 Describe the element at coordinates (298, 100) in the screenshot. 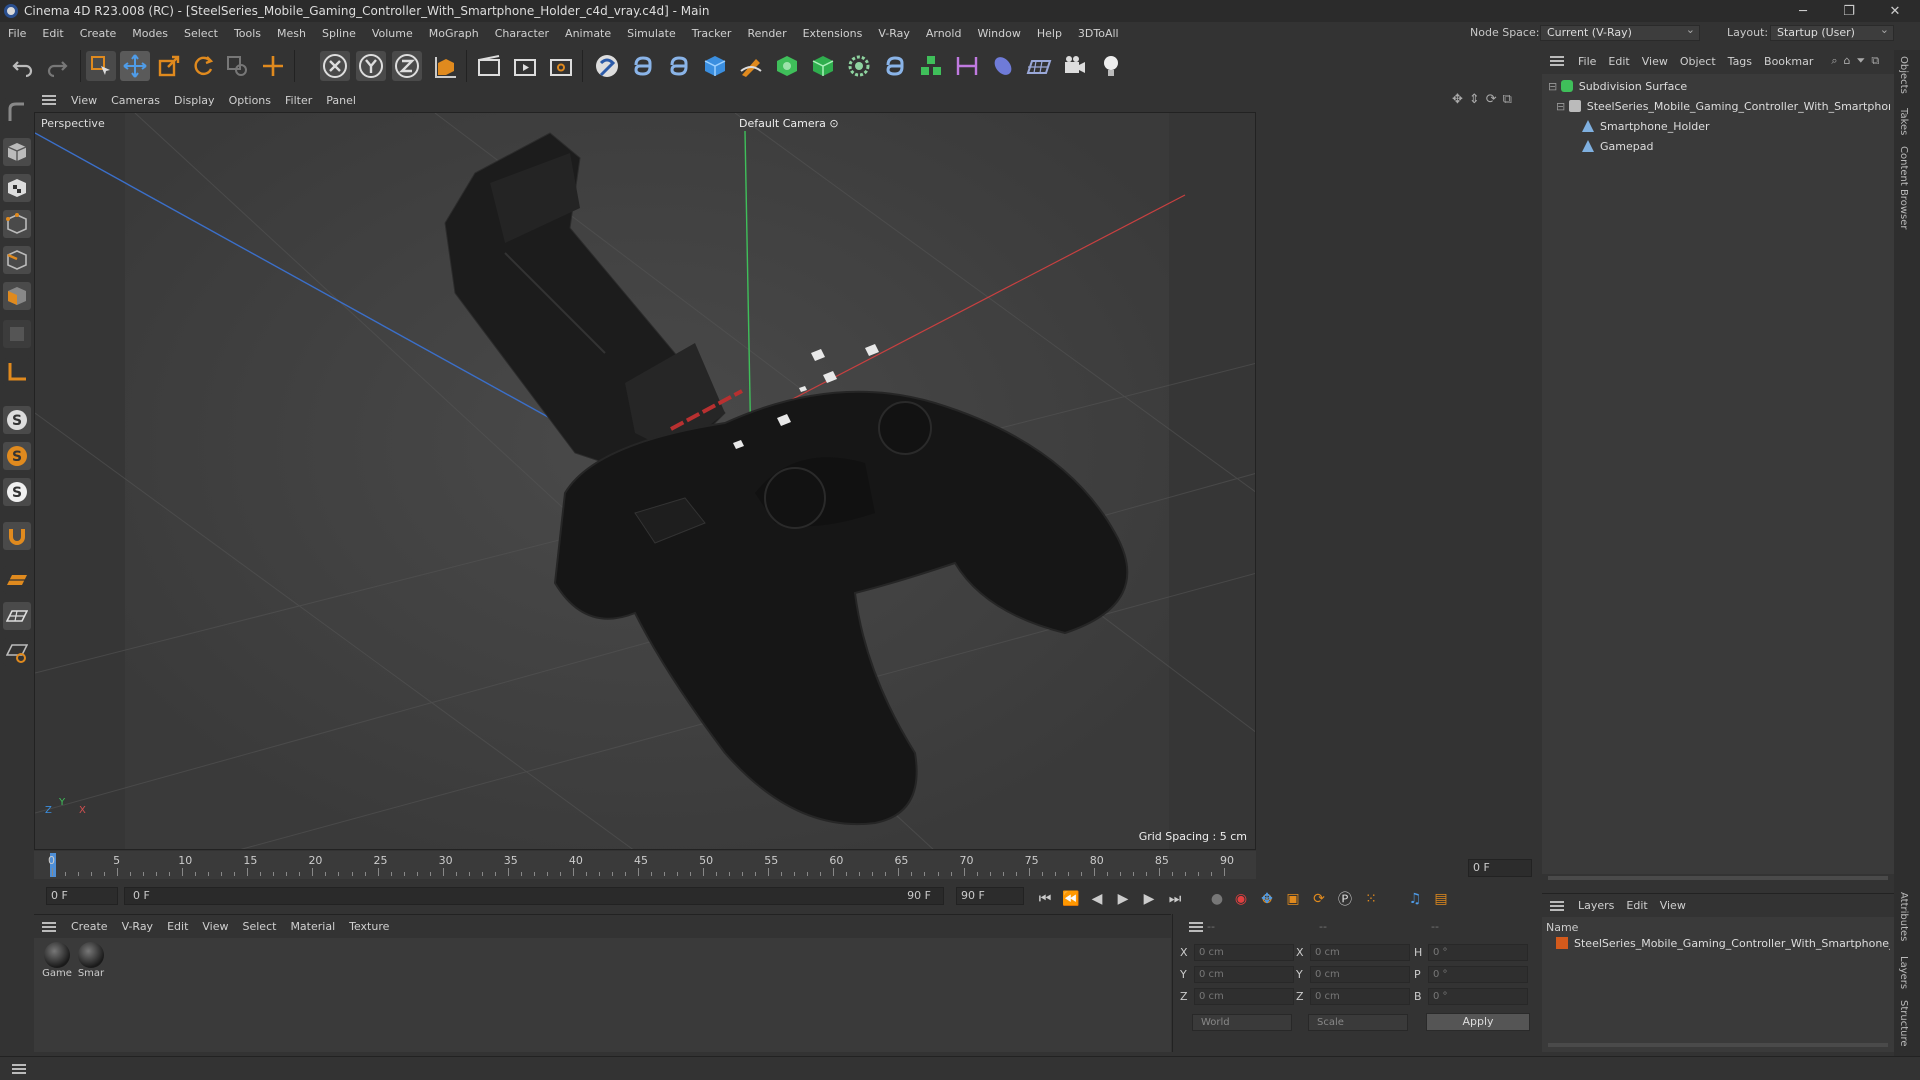

I see `viewport-menu-filter: Filter` at that location.